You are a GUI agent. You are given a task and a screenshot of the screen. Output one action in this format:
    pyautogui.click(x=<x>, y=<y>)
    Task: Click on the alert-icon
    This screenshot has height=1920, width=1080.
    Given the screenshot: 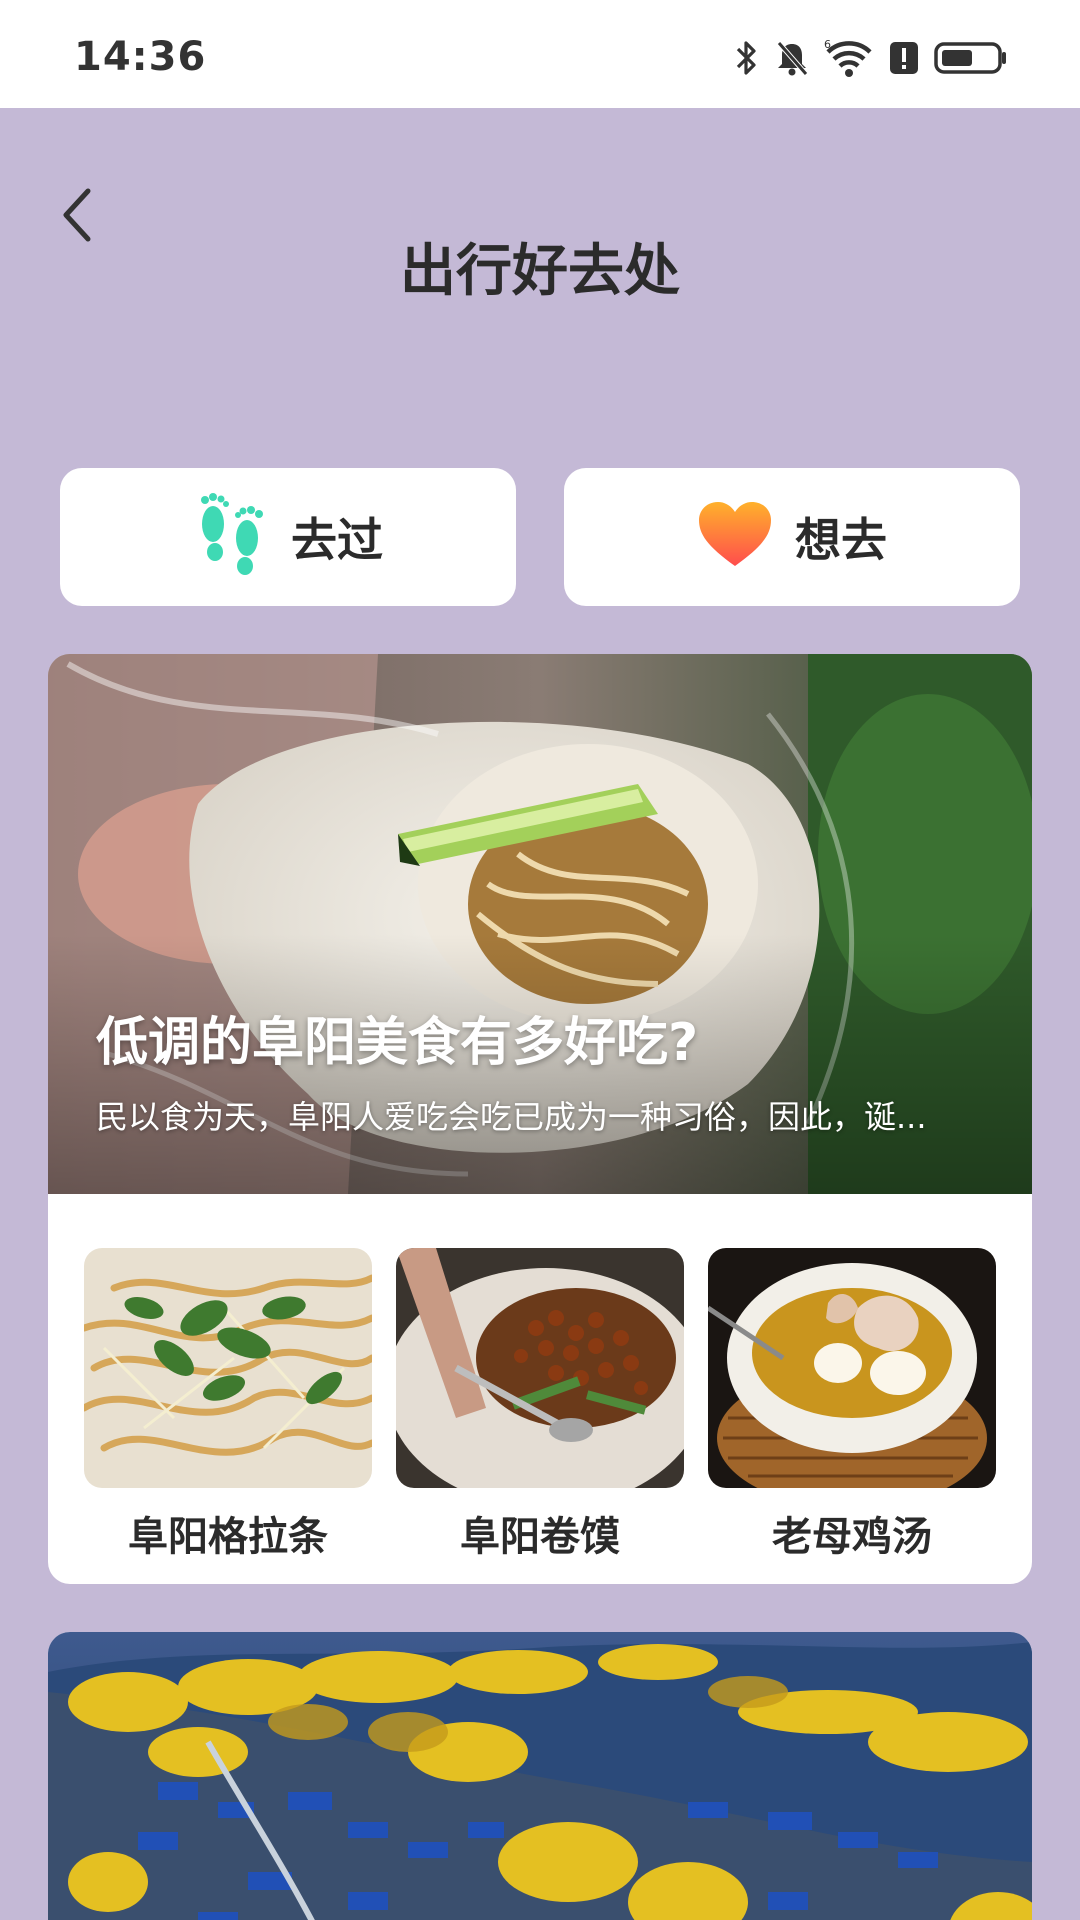 What is the action you would take?
    pyautogui.click(x=904, y=58)
    